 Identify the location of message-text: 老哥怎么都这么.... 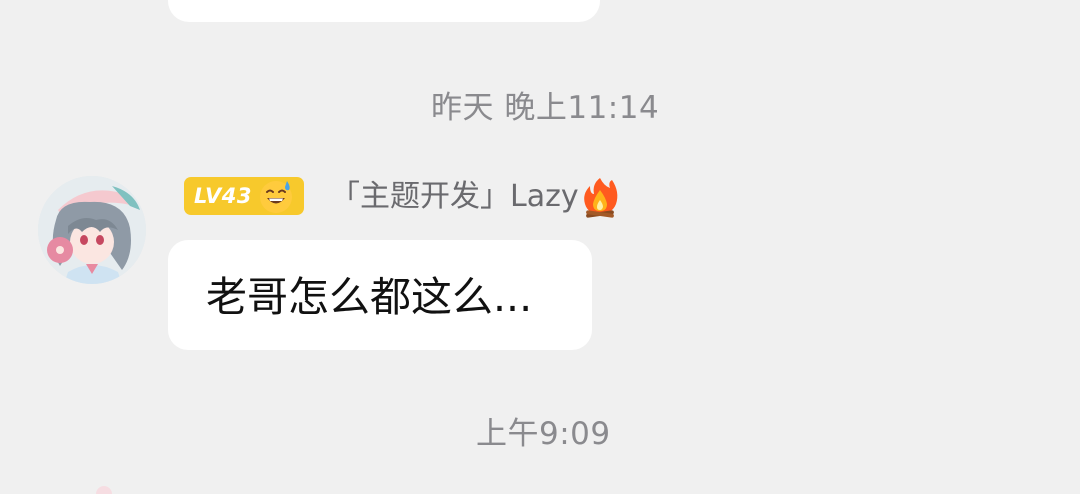
(369, 297).